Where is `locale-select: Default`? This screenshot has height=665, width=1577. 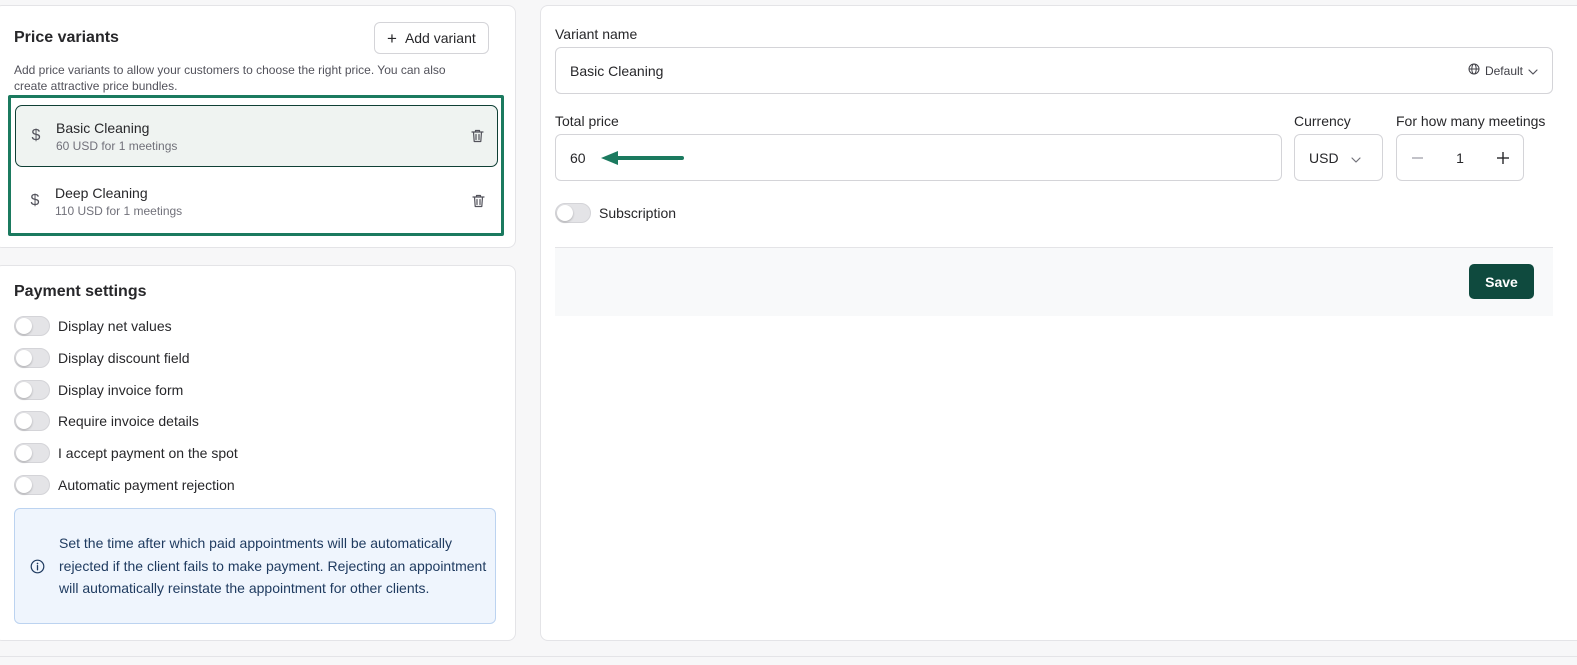 locale-select: Default is located at coordinates (1503, 70).